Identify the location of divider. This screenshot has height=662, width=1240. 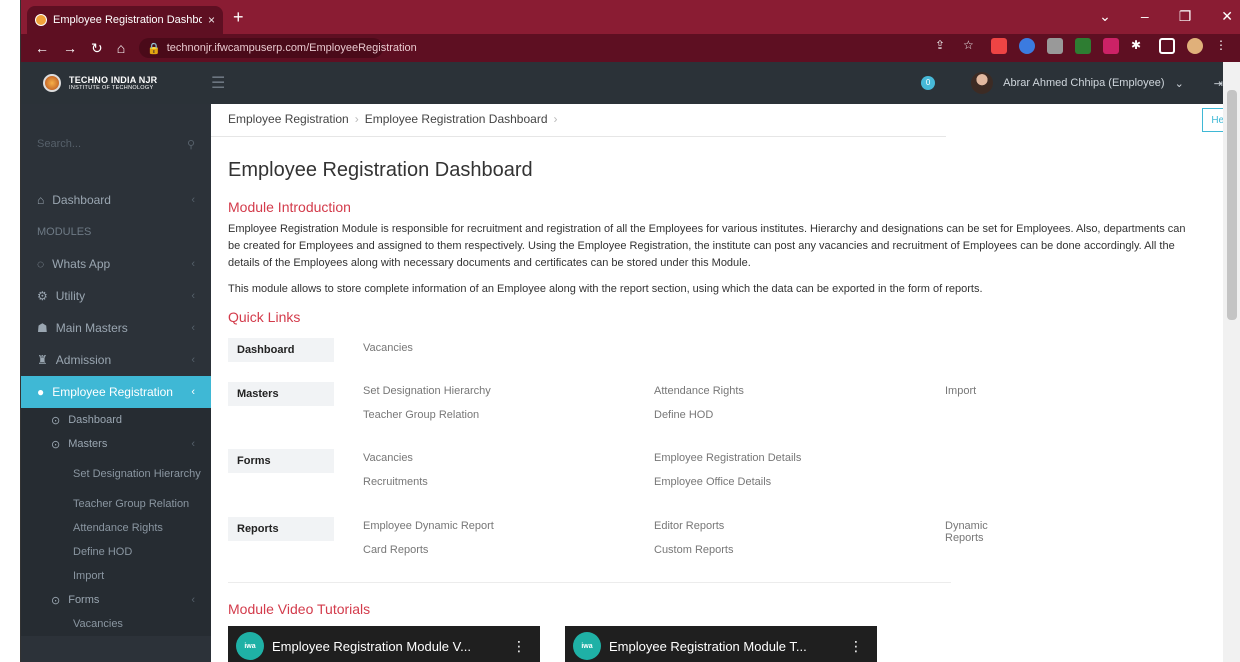
(589, 582).